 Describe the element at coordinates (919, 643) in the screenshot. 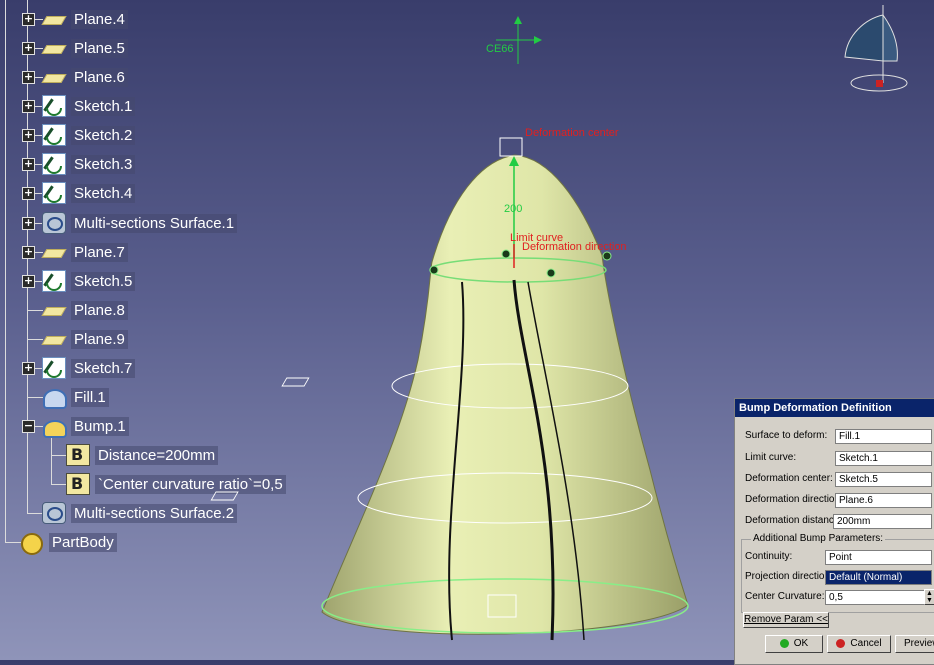

I see `preview-button-label: Preview` at that location.